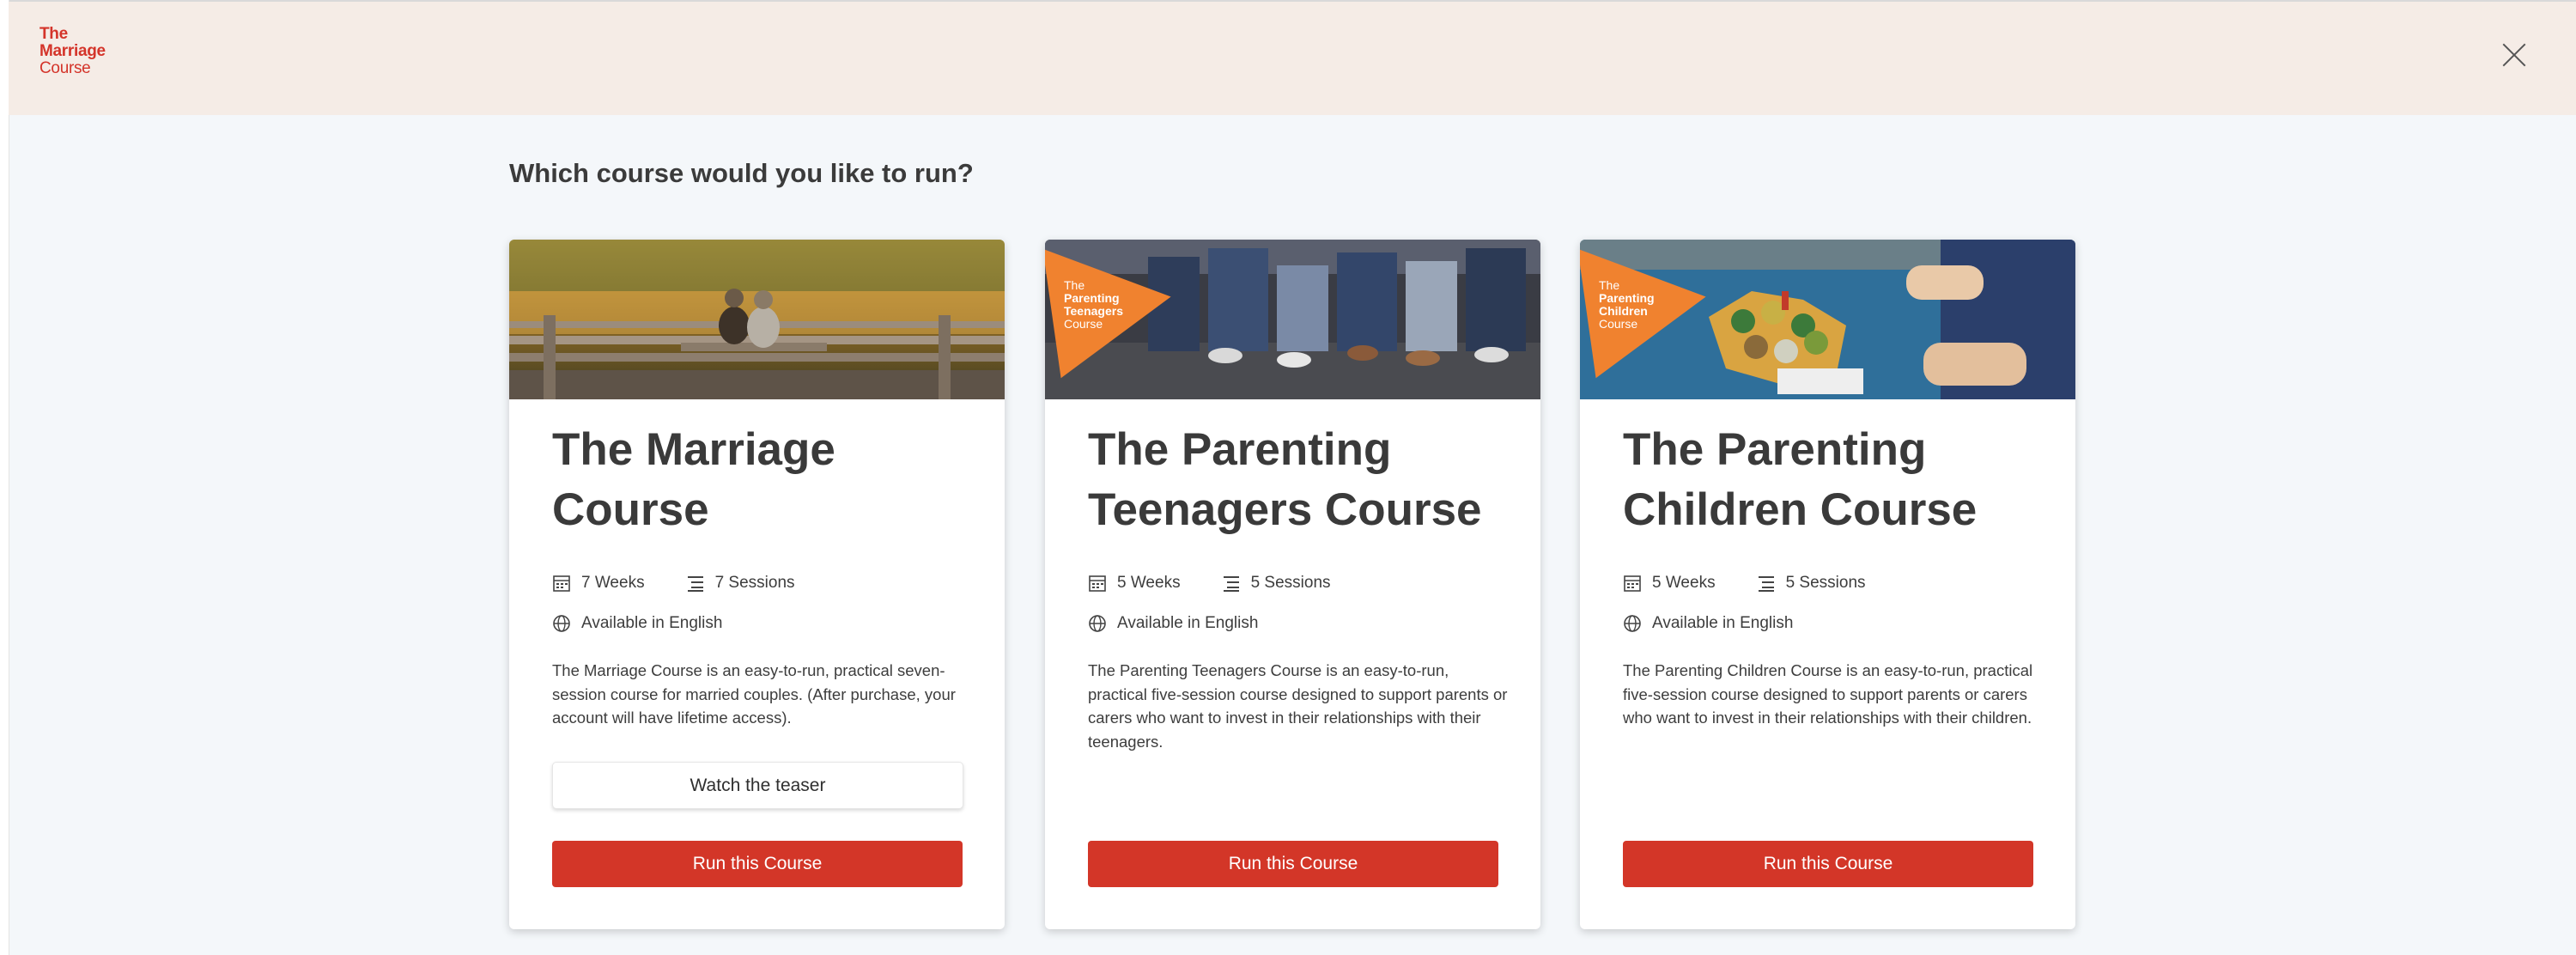 The width and height of the screenshot is (2576, 955). Describe the element at coordinates (4, 477) in the screenshot. I see `left-edge` at that location.